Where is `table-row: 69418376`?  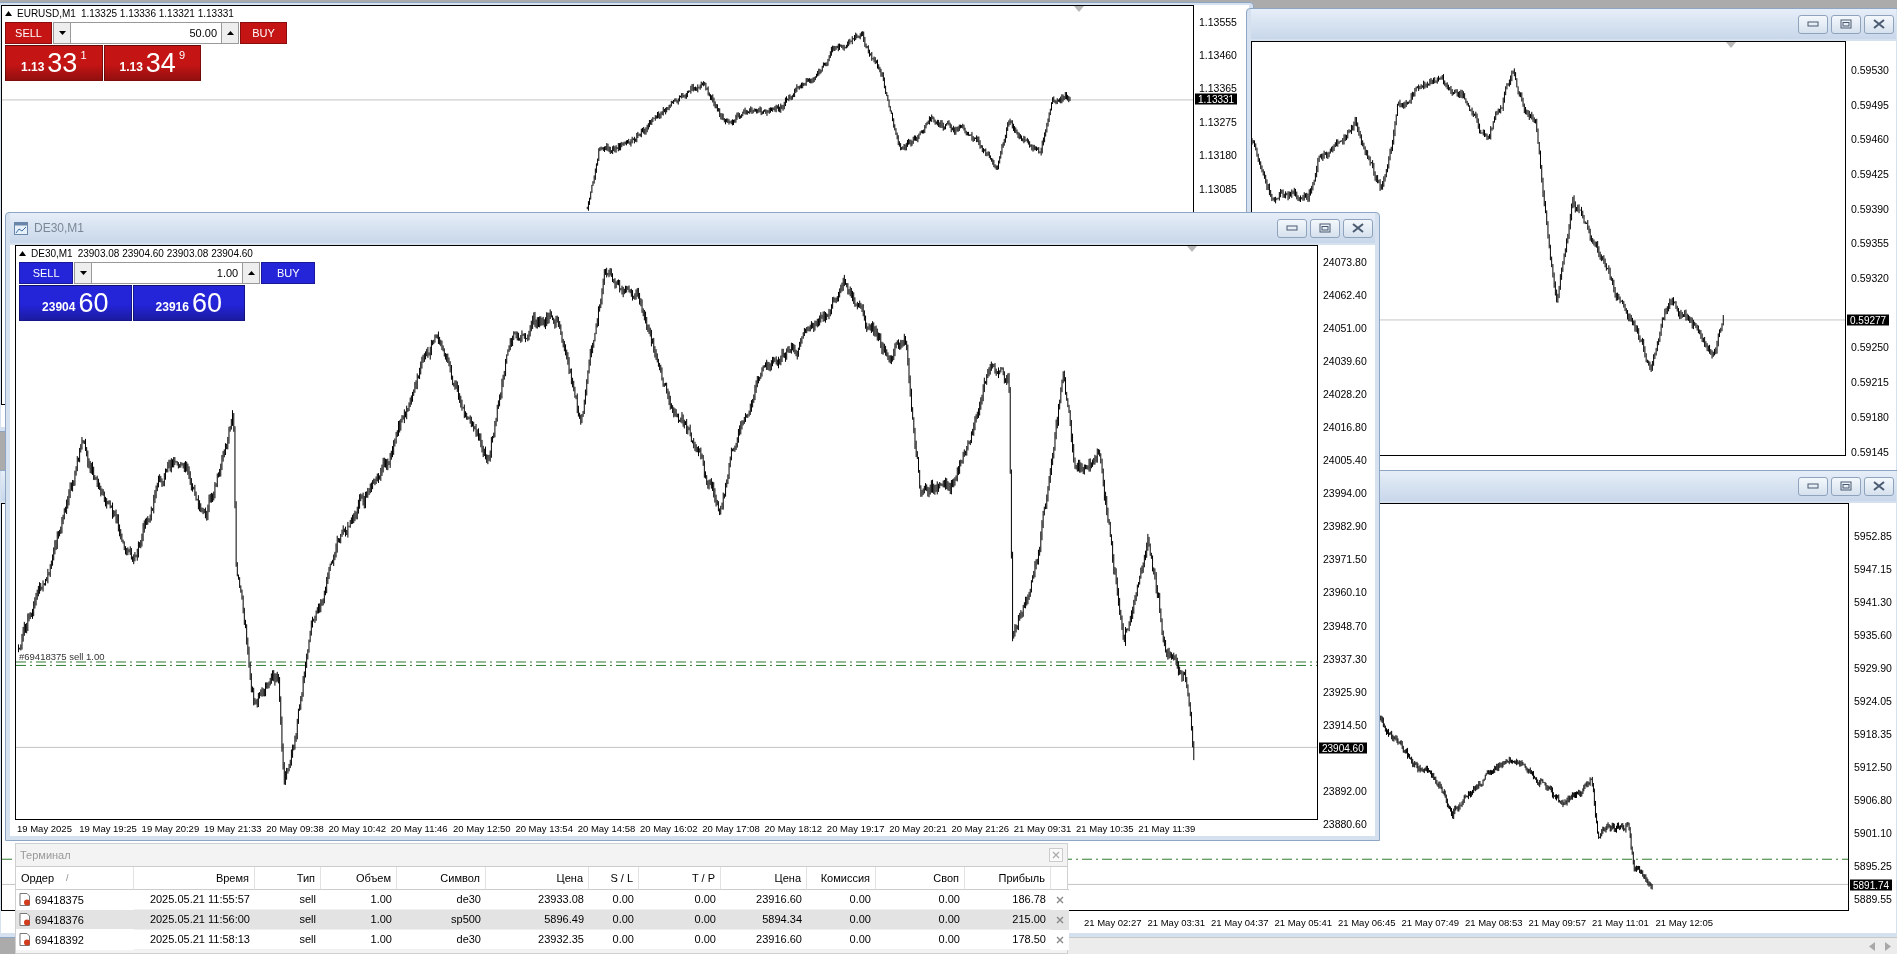
table-row: 69418376 is located at coordinates (75, 919).